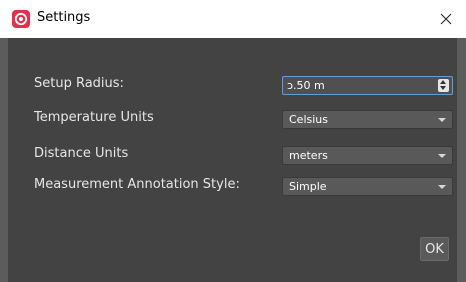 The image size is (466, 282). What do you see at coordinates (367, 85) in the screenshot?
I see `setup-radius-spinbox: ɔ.50 m` at bounding box center [367, 85].